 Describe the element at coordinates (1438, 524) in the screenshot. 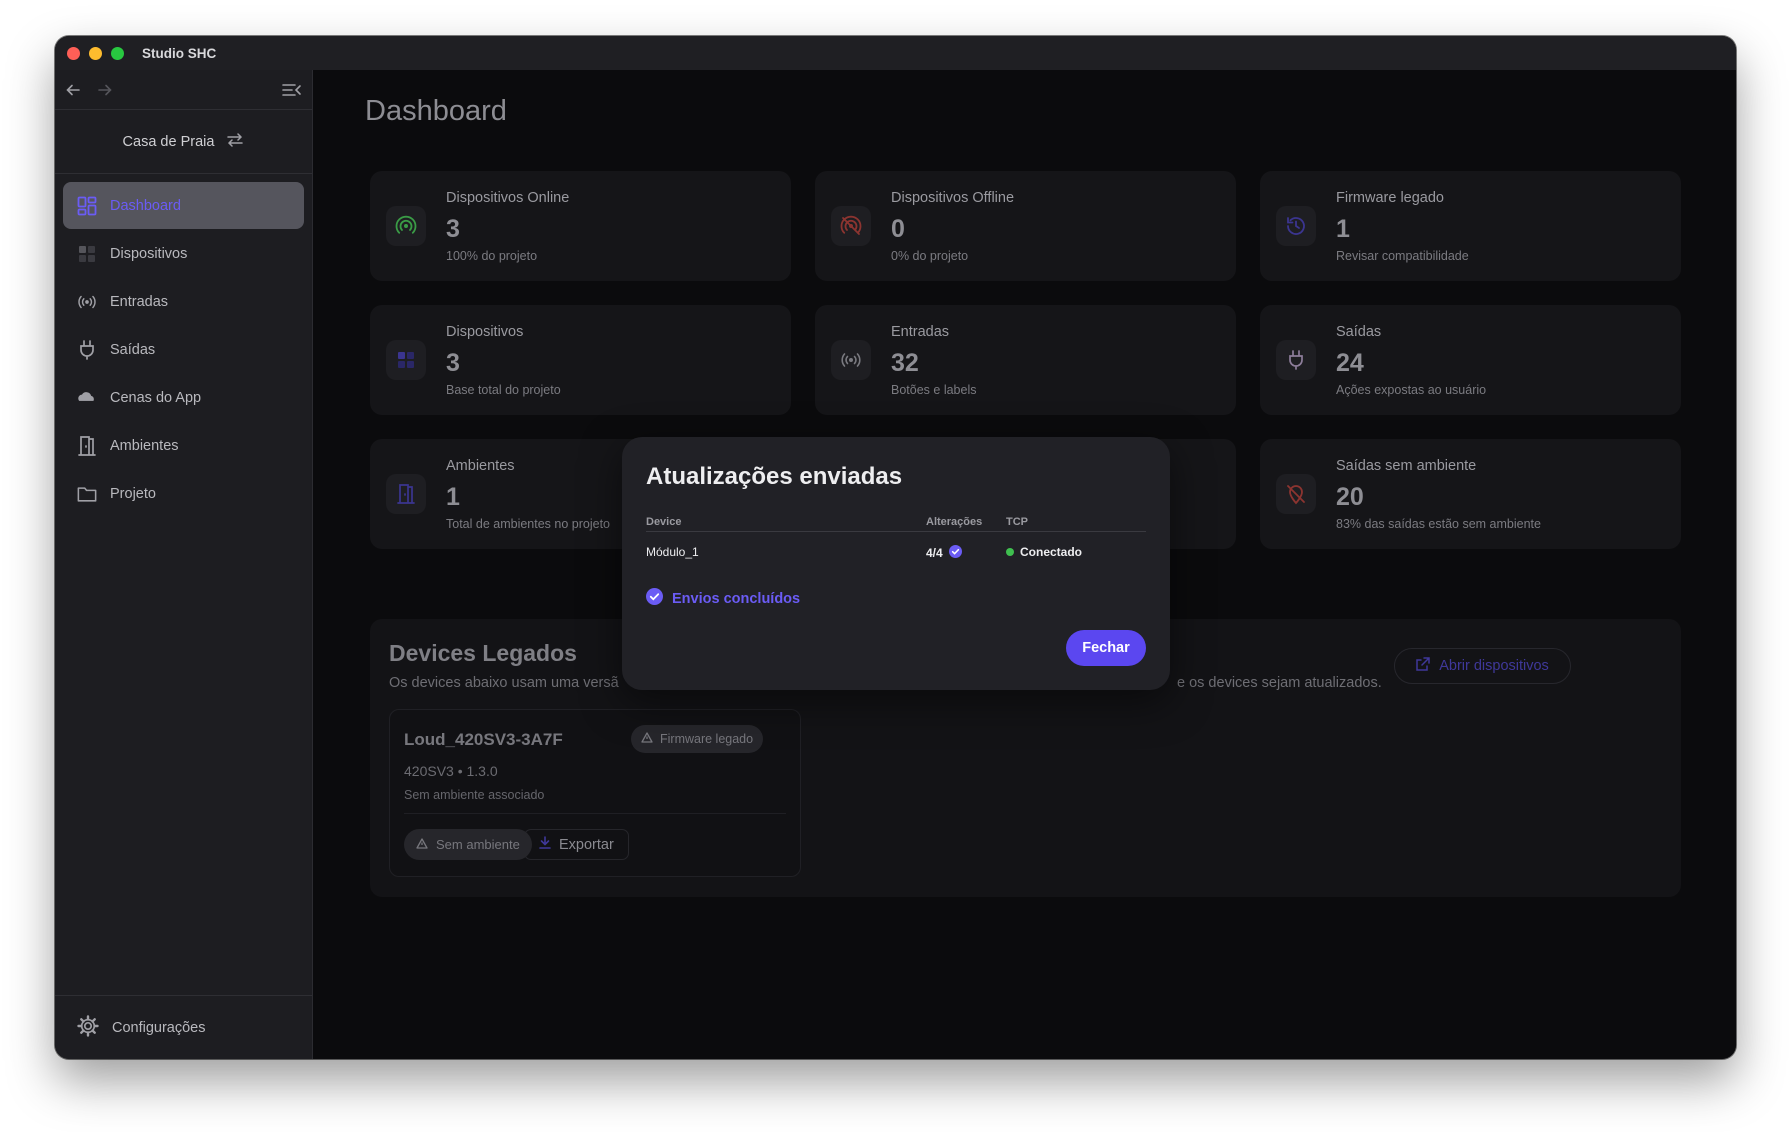

I see `stat-subtitle: 83% das saídas estão sem ambiente` at that location.